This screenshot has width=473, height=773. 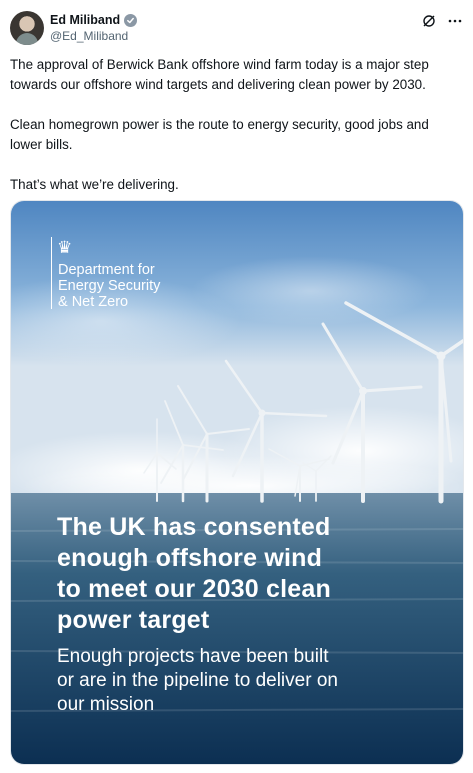 I want to click on more-icon, so click(x=455, y=21).